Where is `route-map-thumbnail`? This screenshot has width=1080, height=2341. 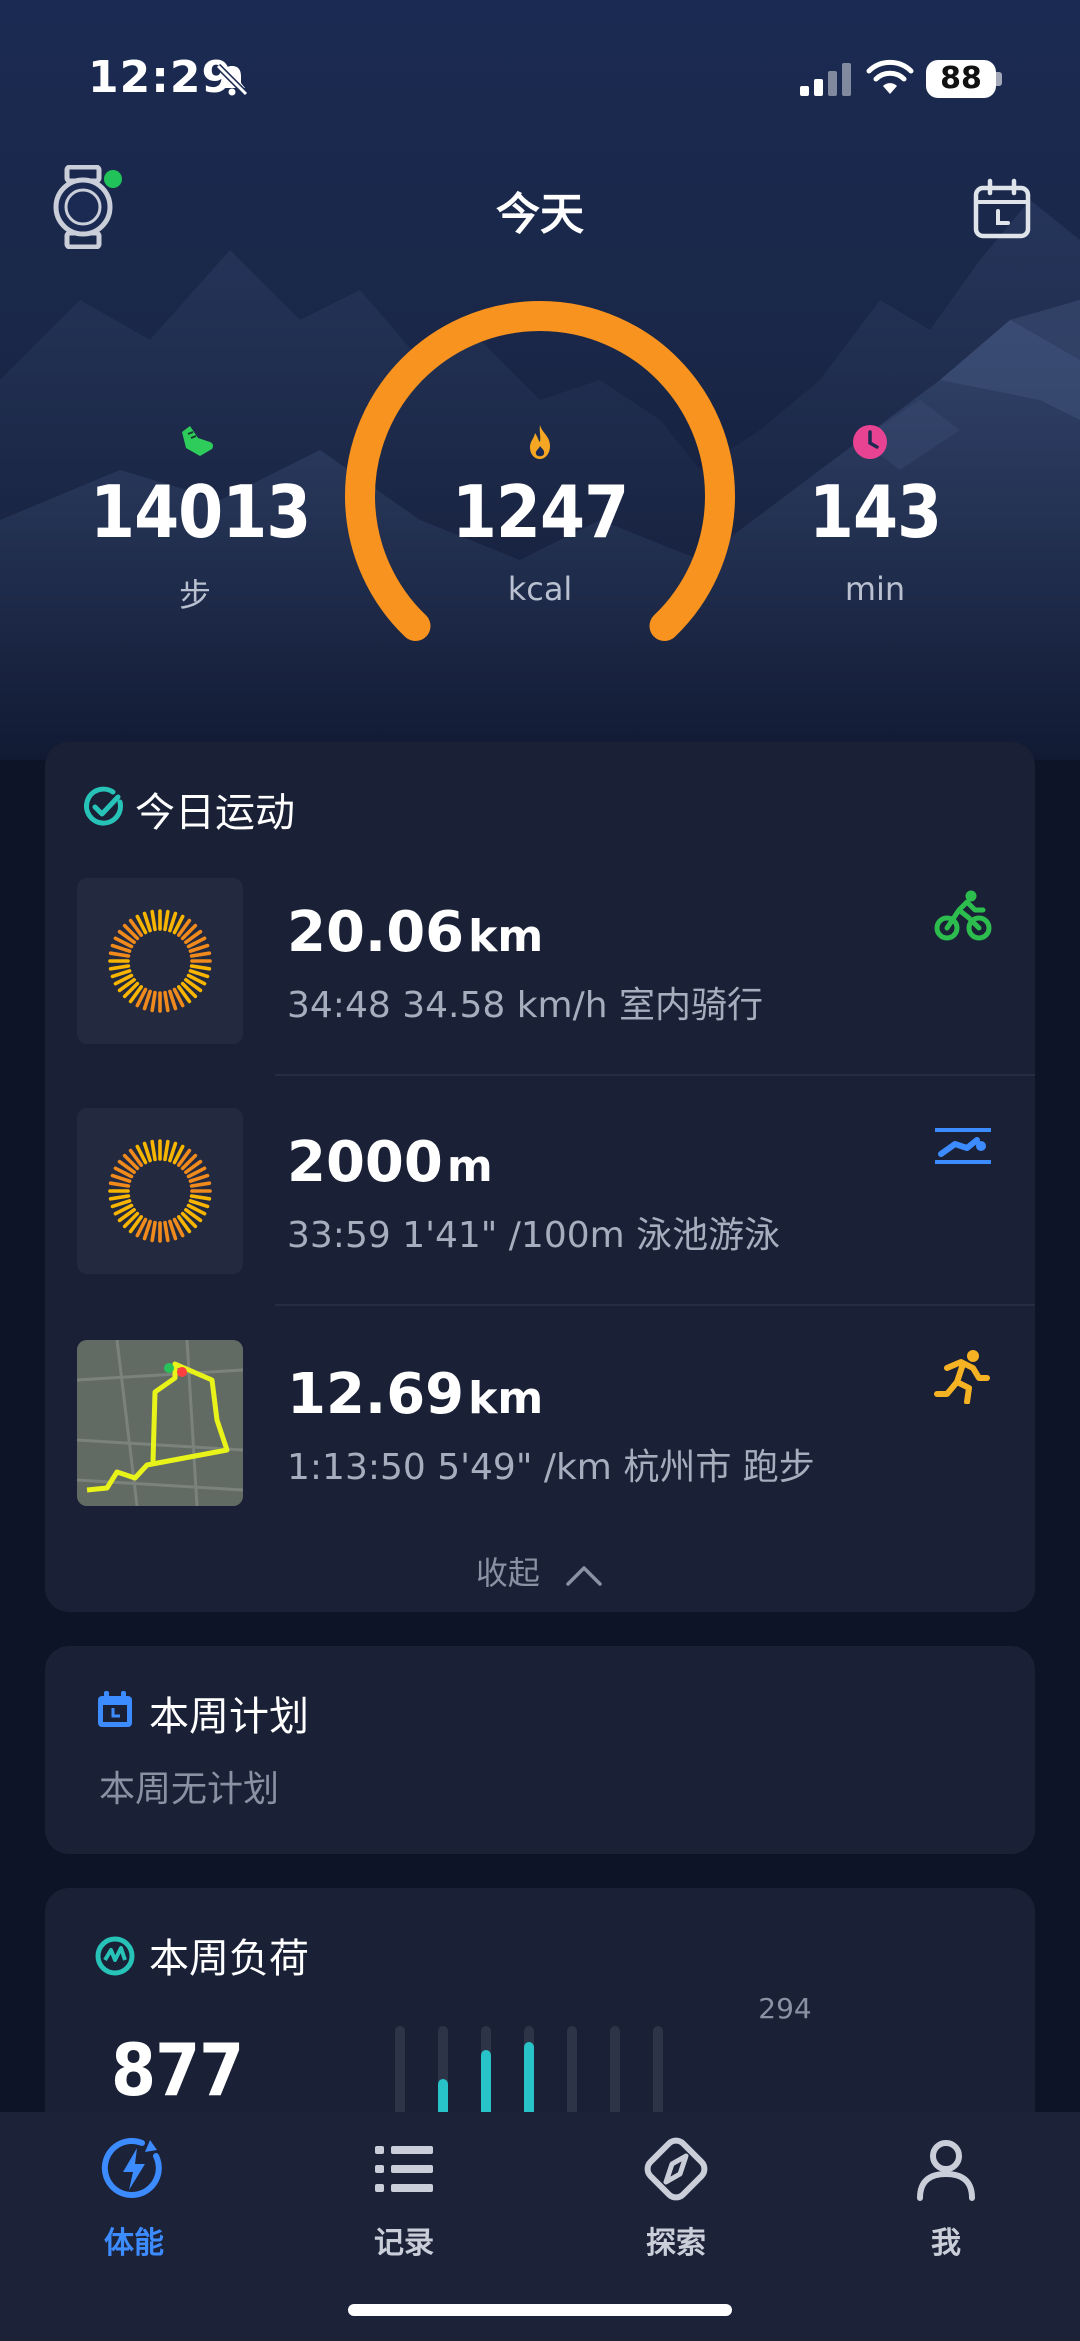
route-map-thumbnail is located at coordinates (160, 1423).